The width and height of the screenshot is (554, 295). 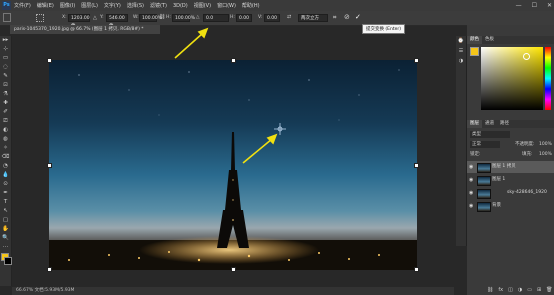 I want to click on layer-row: ◉ sky-428646_1920, so click(x=510, y=193).